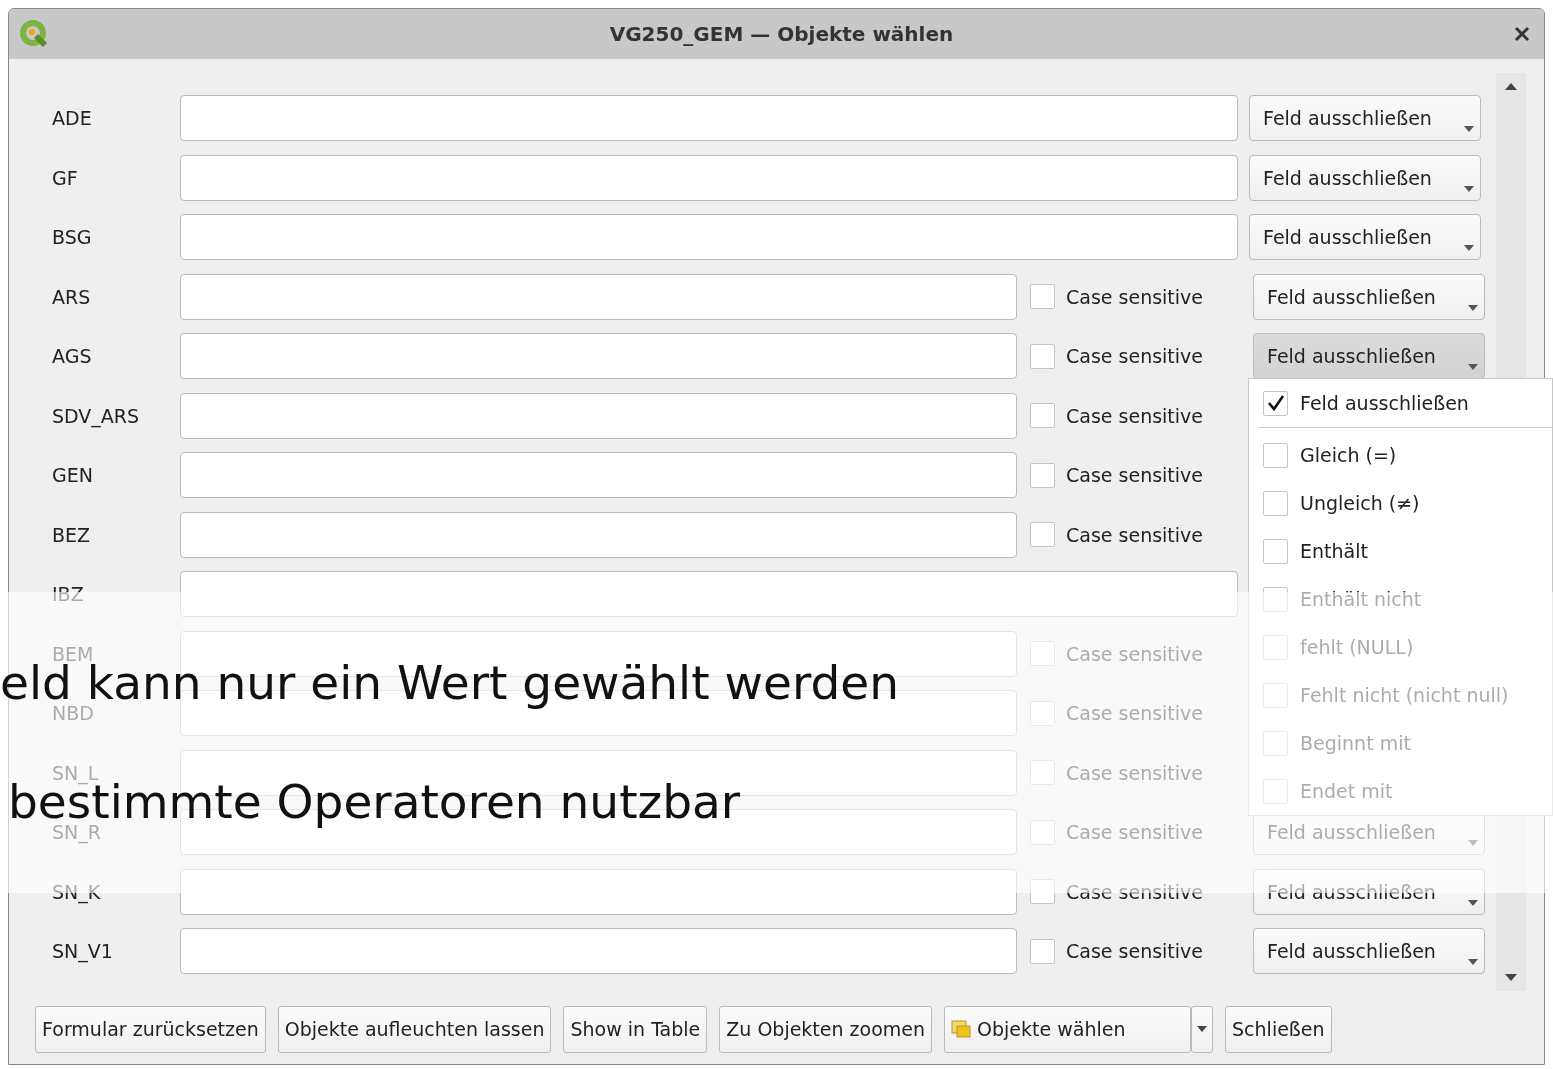 This screenshot has width=1553, height=1069. What do you see at coordinates (72, 296) in the screenshot?
I see `field-label: ARS` at bounding box center [72, 296].